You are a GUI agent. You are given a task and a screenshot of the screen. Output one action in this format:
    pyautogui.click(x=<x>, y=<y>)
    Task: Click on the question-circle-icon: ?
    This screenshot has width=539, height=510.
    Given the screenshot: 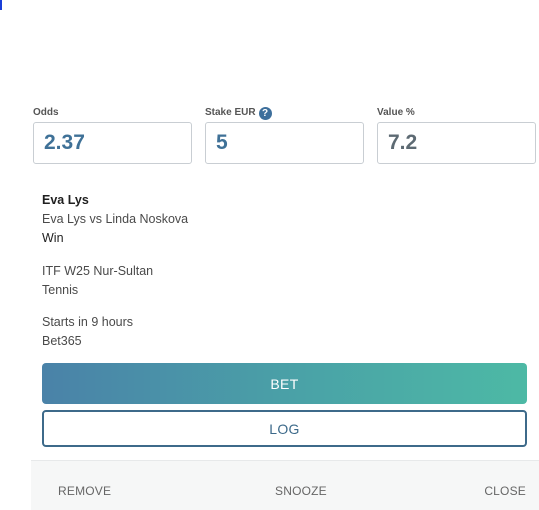 What is the action you would take?
    pyautogui.click(x=265, y=113)
    